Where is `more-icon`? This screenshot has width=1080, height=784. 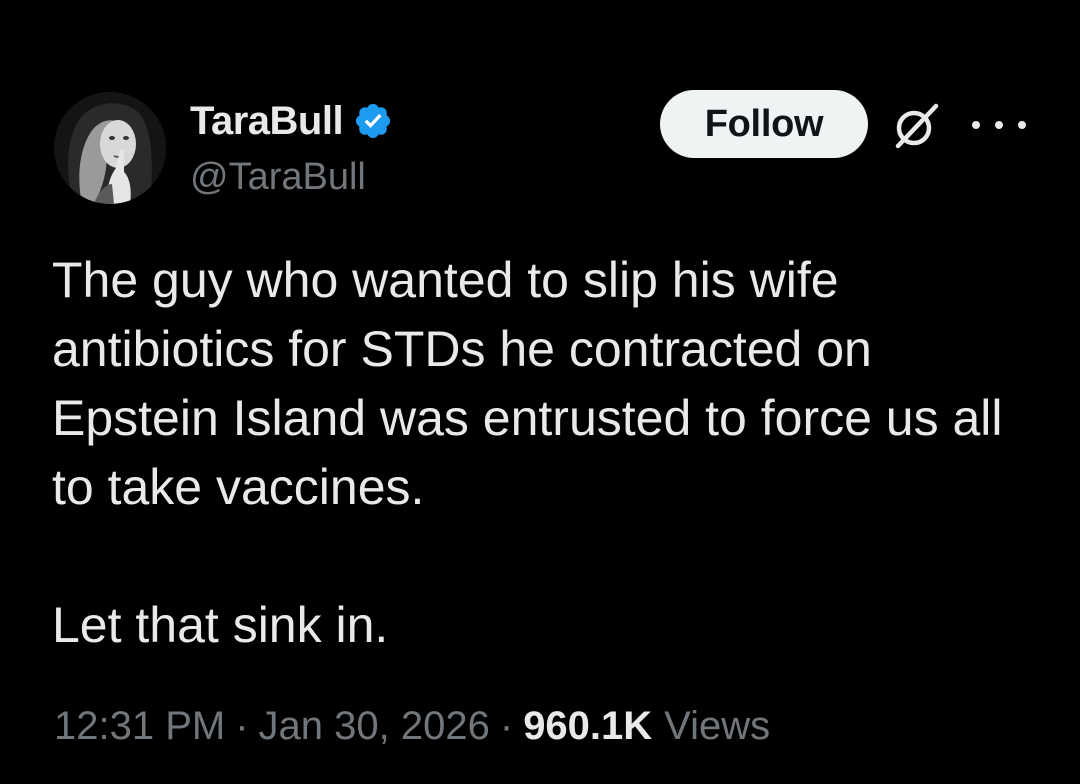
more-icon is located at coordinates (999, 125).